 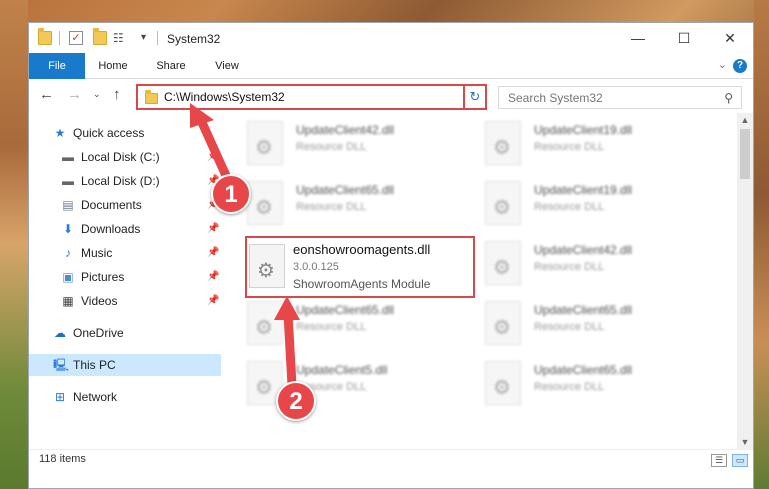 What do you see at coordinates (745, 154) in the screenshot?
I see `scroll-thumb` at bounding box center [745, 154].